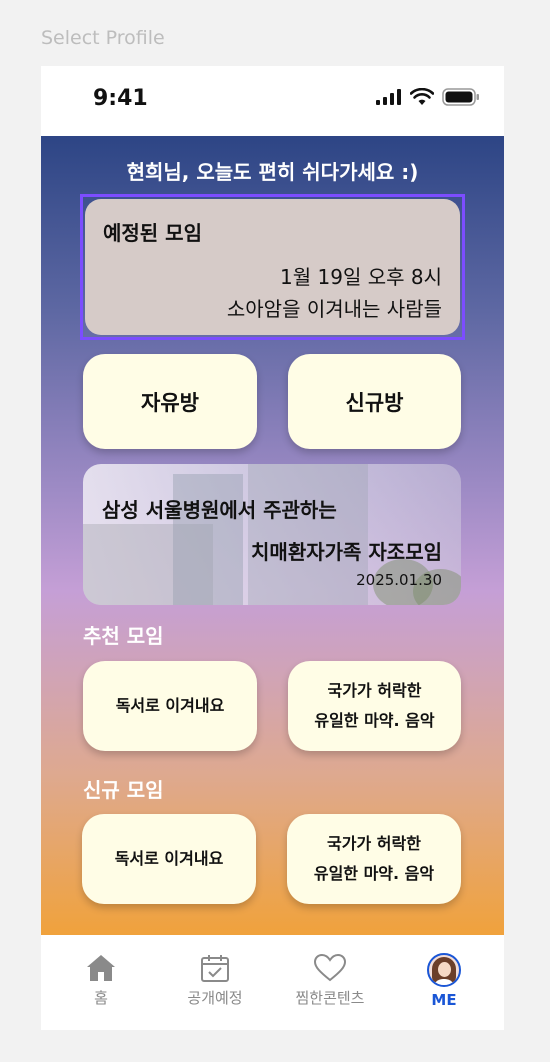  Describe the element at coordinates (444, 970) in the screenshot. I see `avatar` at that location.